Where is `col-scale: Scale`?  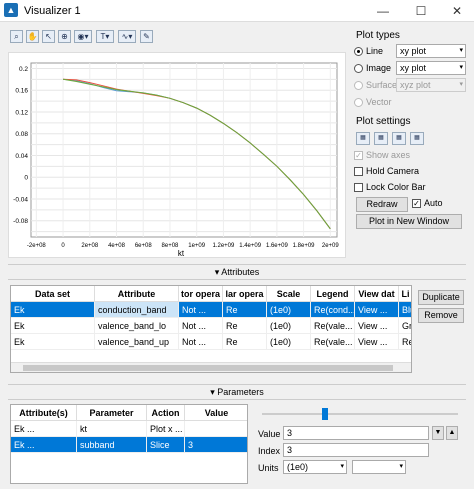
col-scale: Scale is located at coordinates (289, 294).